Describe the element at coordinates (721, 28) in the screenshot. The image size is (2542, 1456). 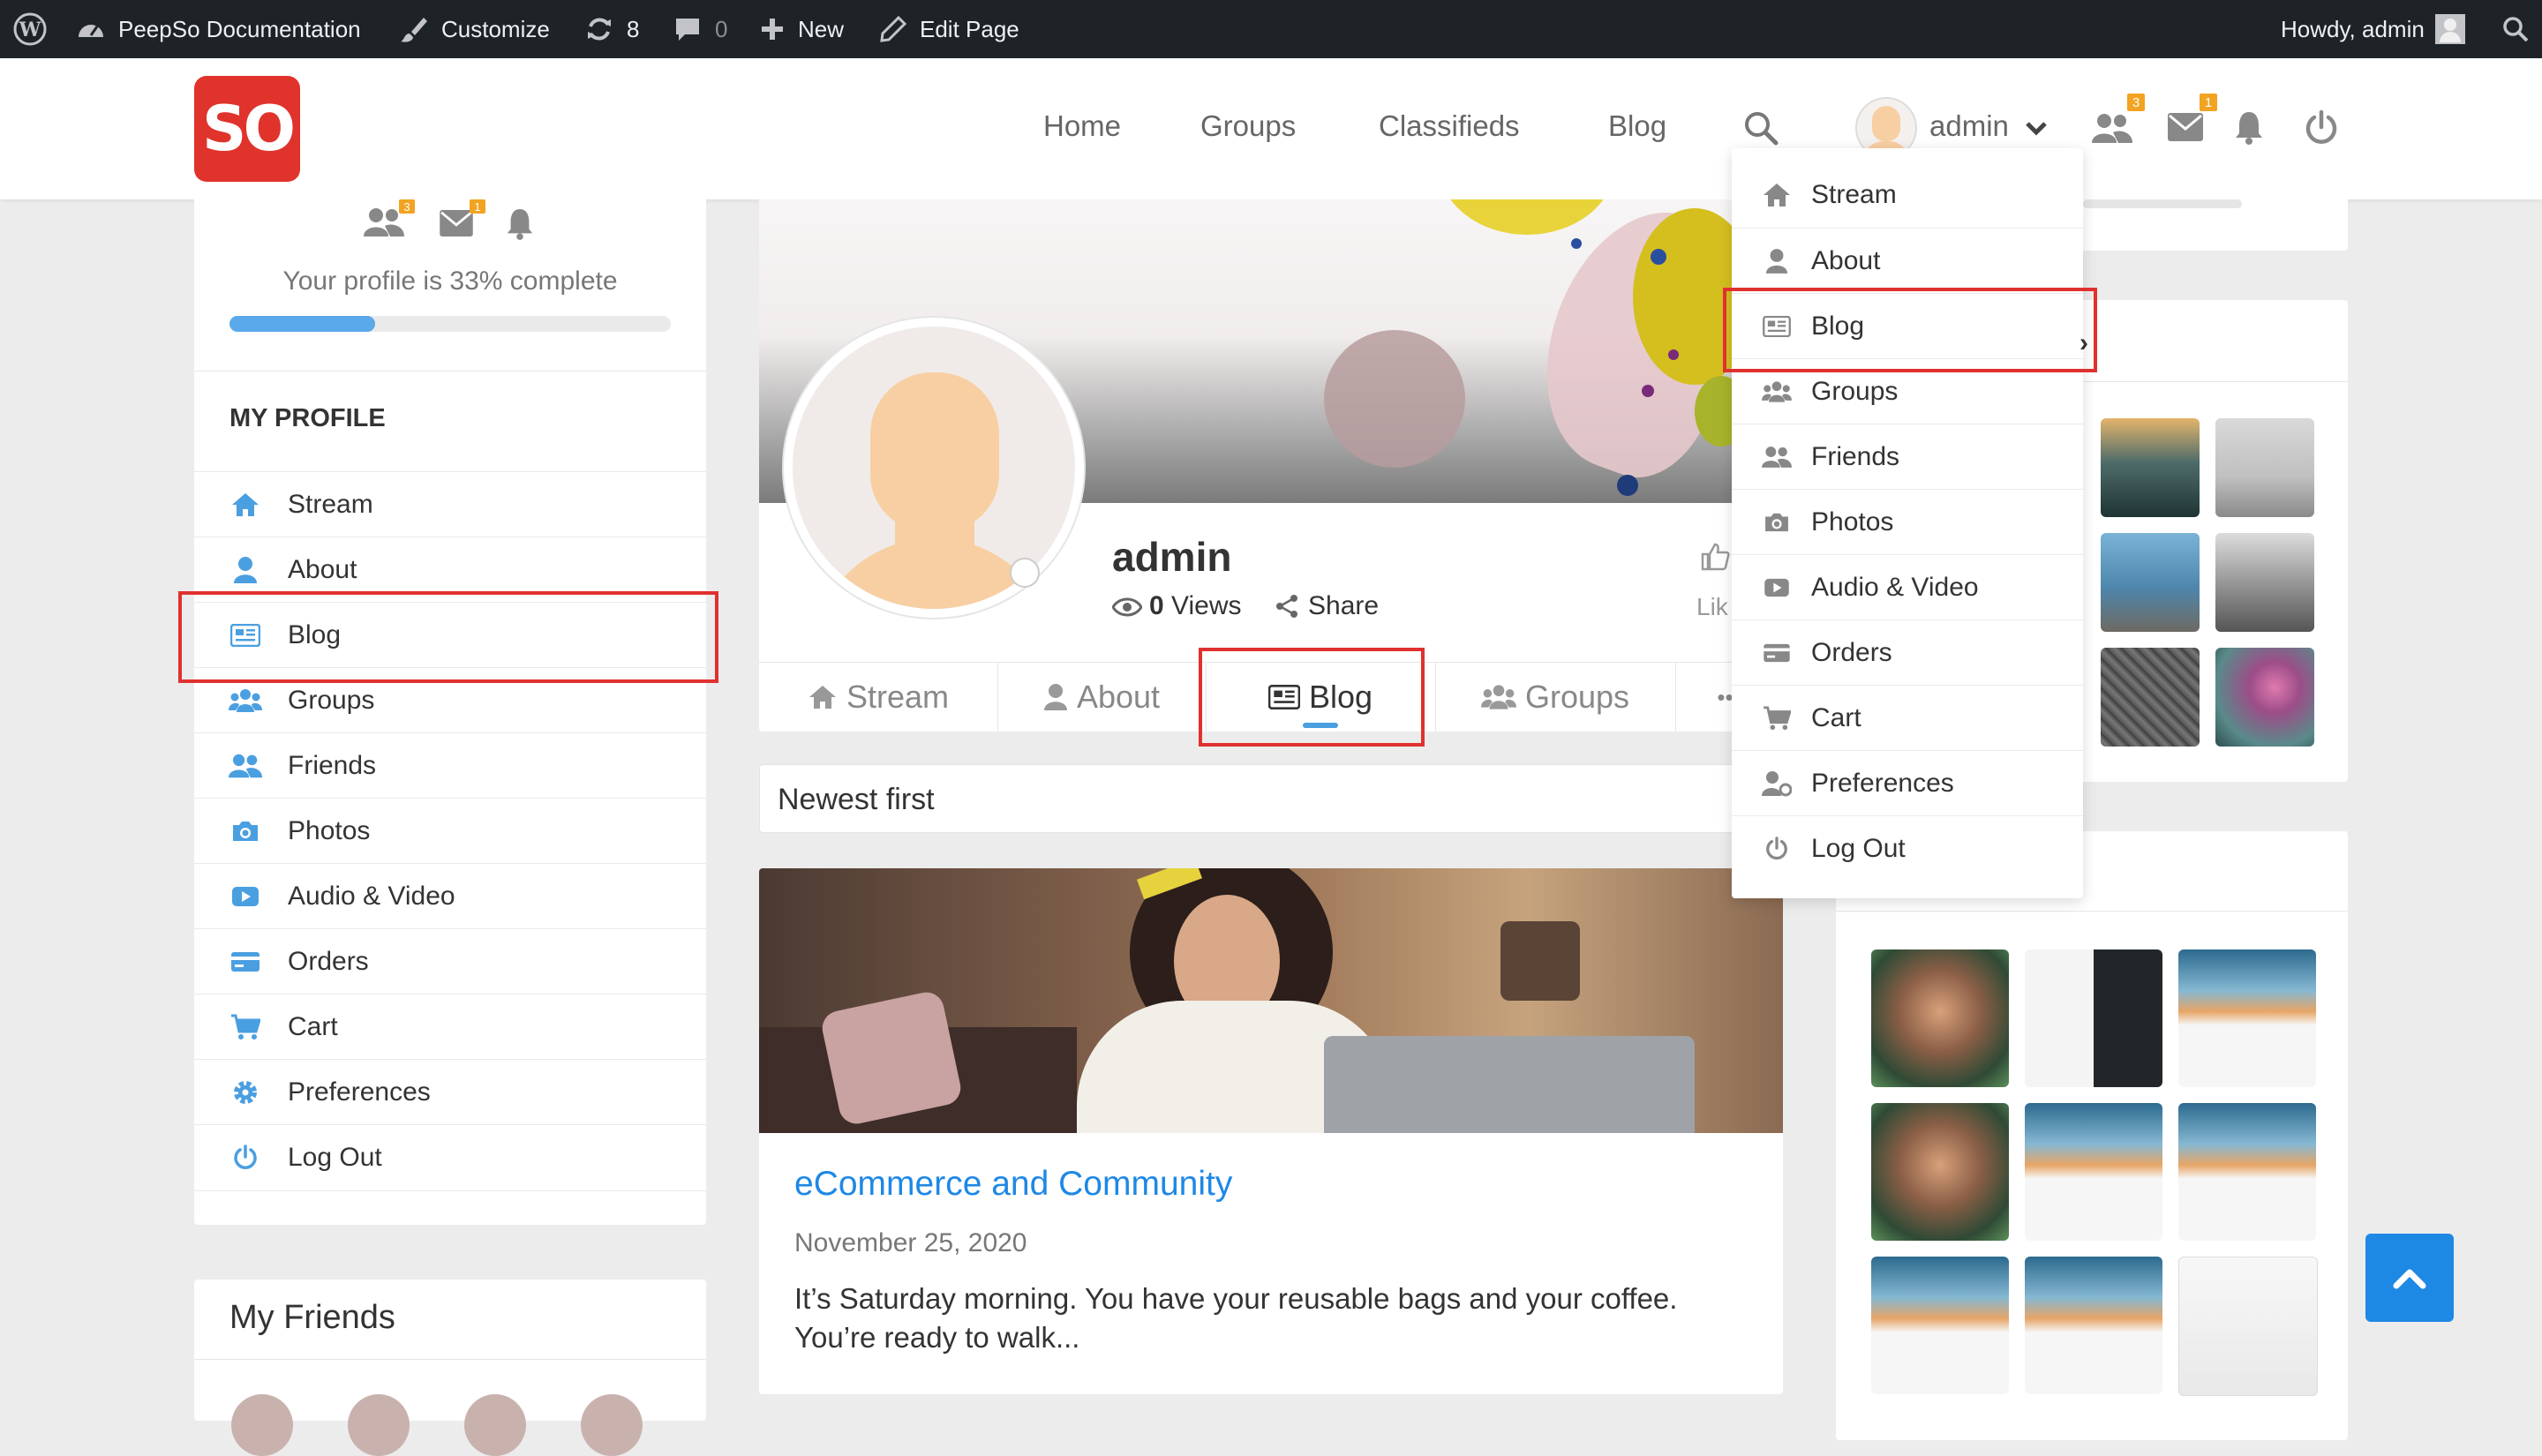
I see `comments-count: 0` at that location.